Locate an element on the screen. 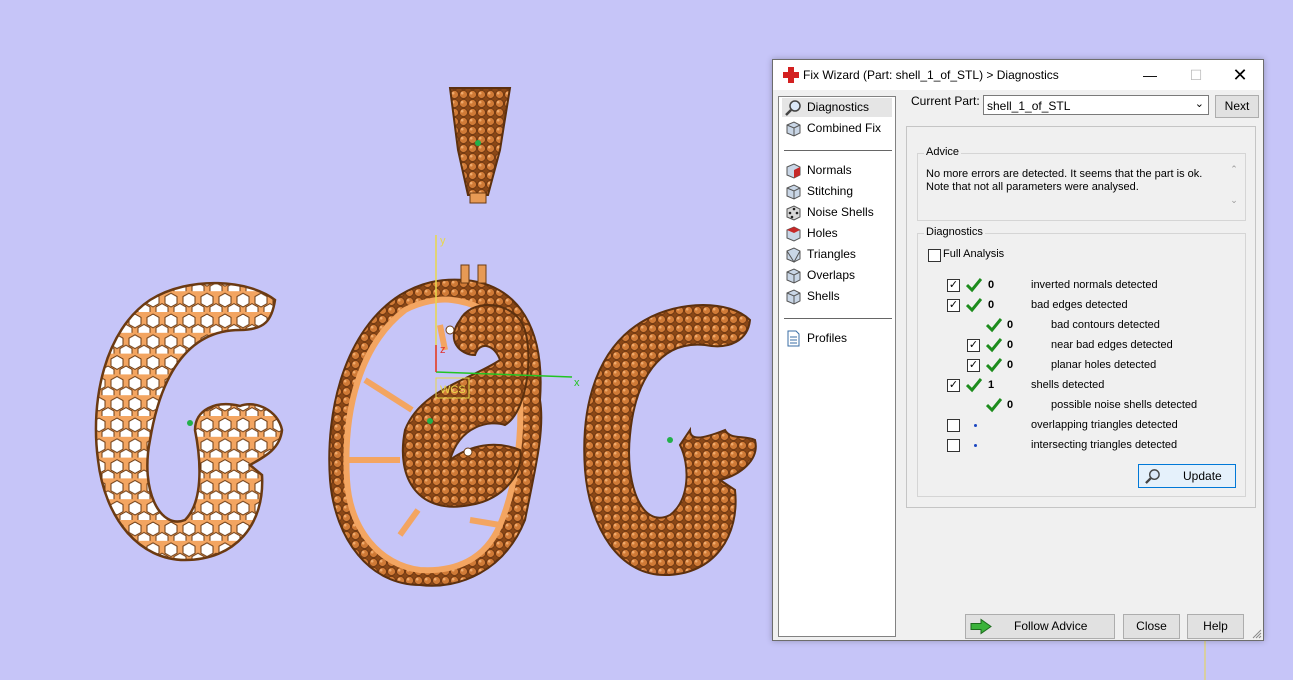 The width and height of the screenshot is (1293, 680). honeycomb-g-part is located at coordinates (189, 421).